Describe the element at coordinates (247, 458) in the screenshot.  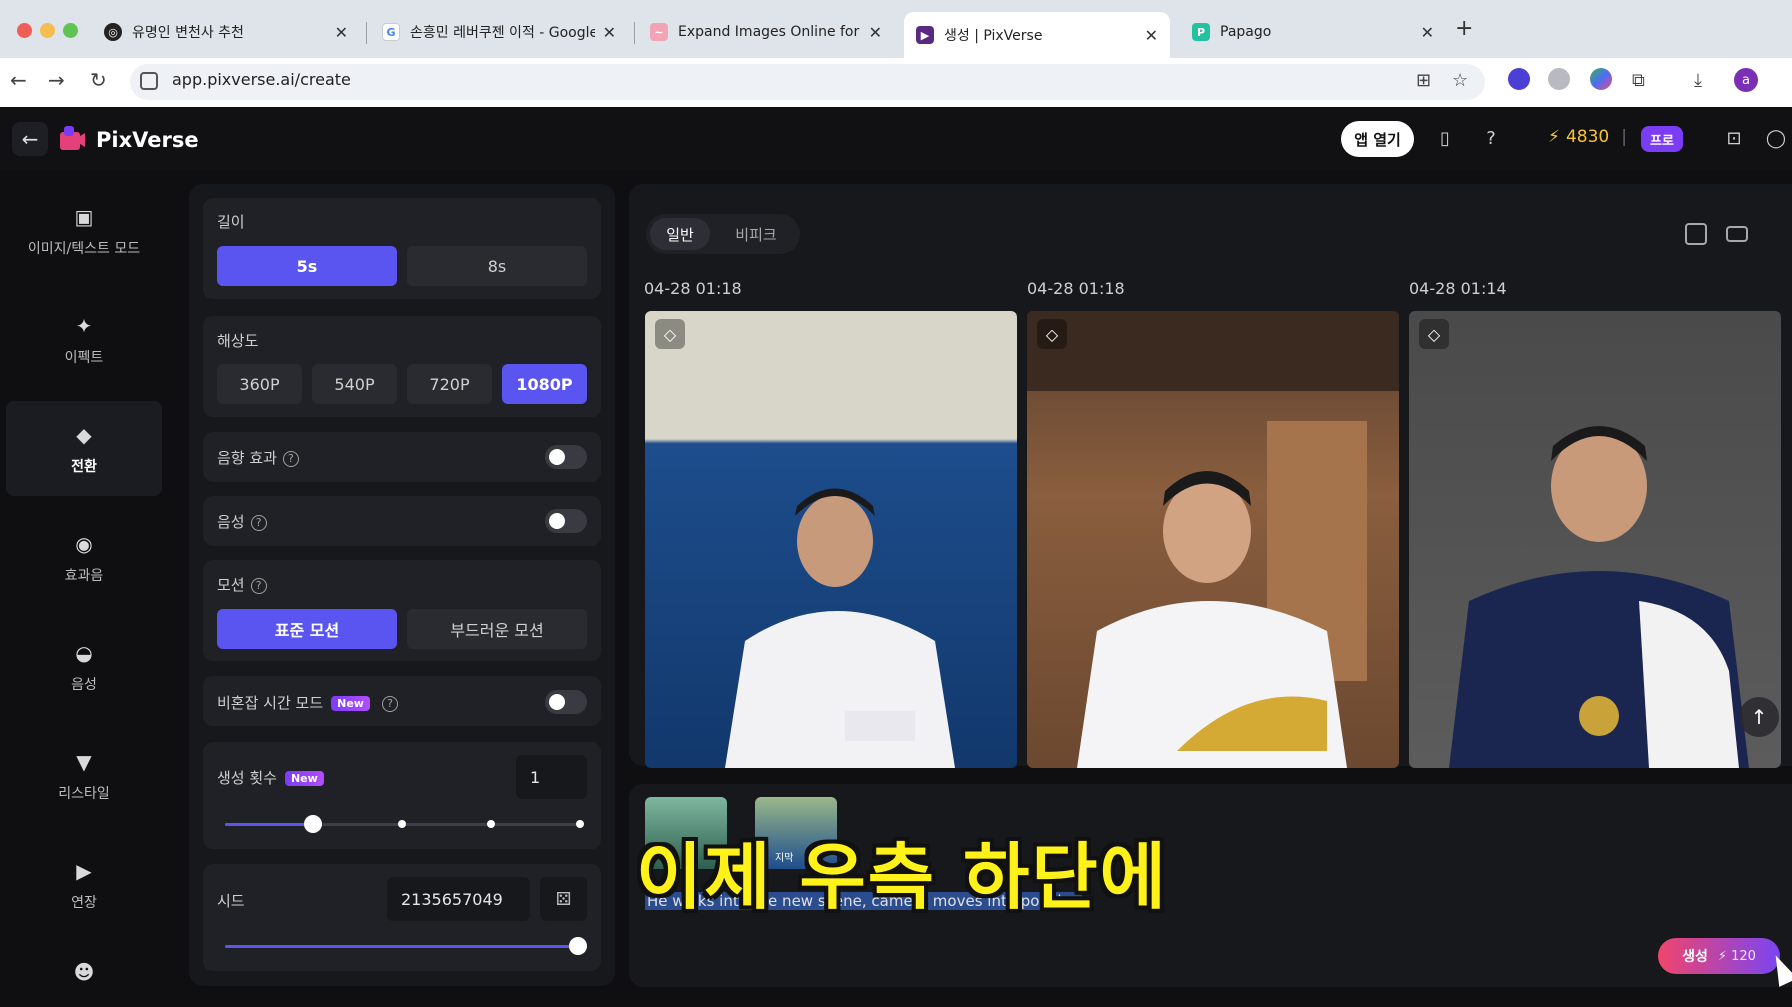
I see `sound-effect-label: 음향 효과` at that location.